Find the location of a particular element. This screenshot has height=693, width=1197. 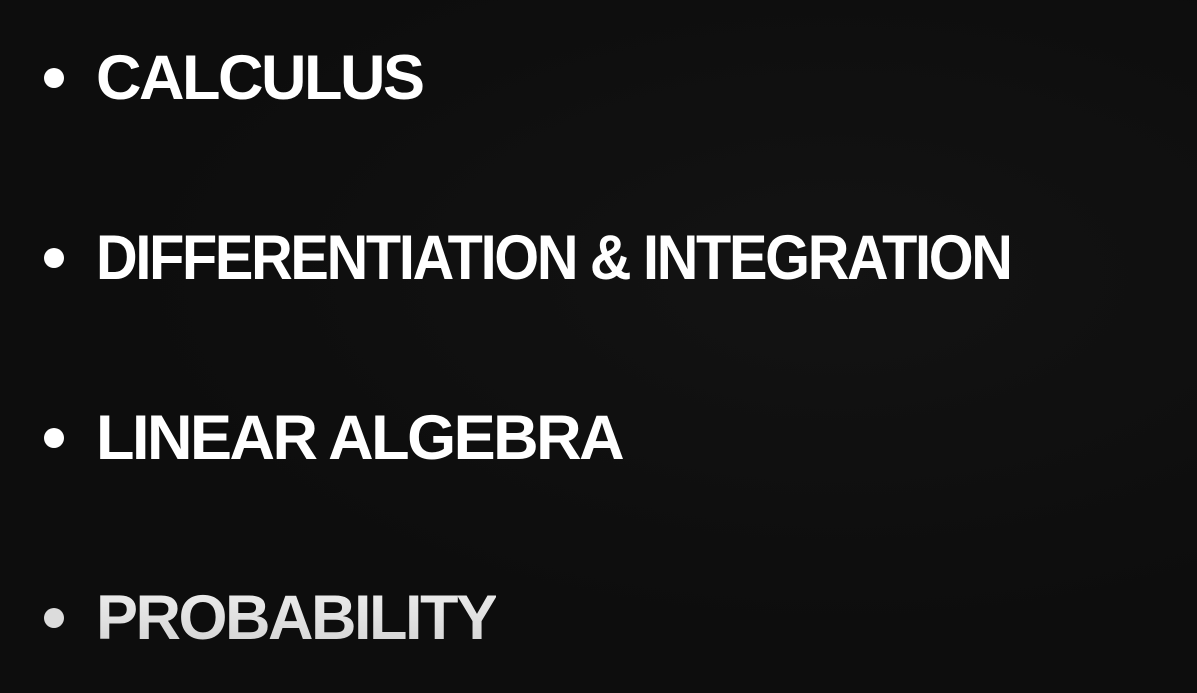

topic-item-probability: PROBABILITY is located at coordinates (271, 618).